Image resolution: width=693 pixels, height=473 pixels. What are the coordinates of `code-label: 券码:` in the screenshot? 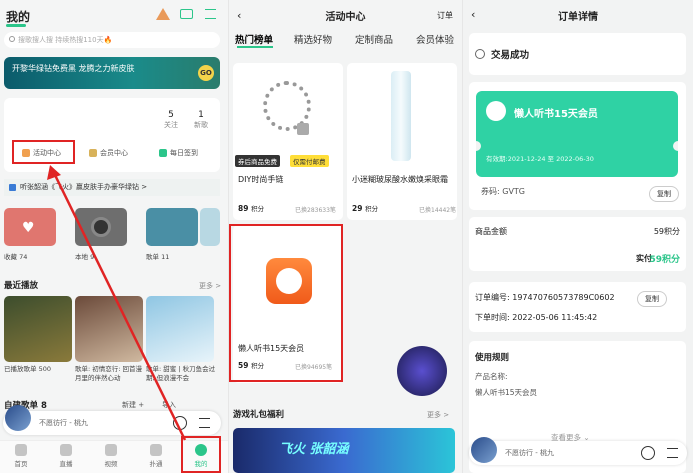 It's located at (490, 191).